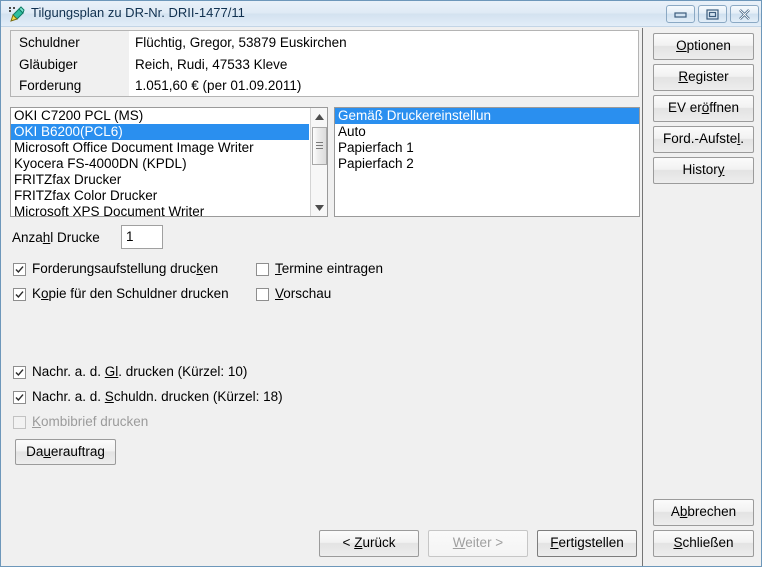  I want to click on schliessen-label: Schließen, so click(703, 542).